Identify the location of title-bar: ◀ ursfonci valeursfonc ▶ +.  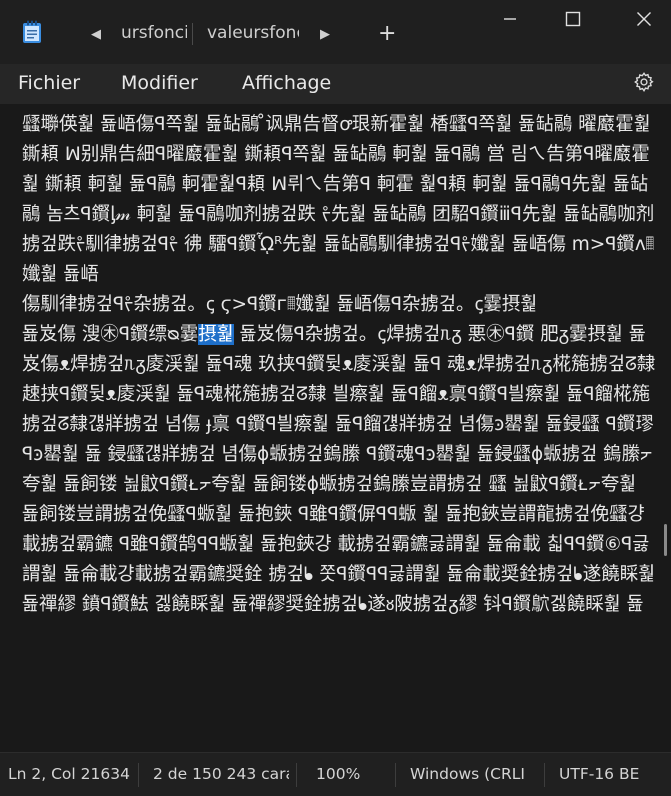
(335, 32).